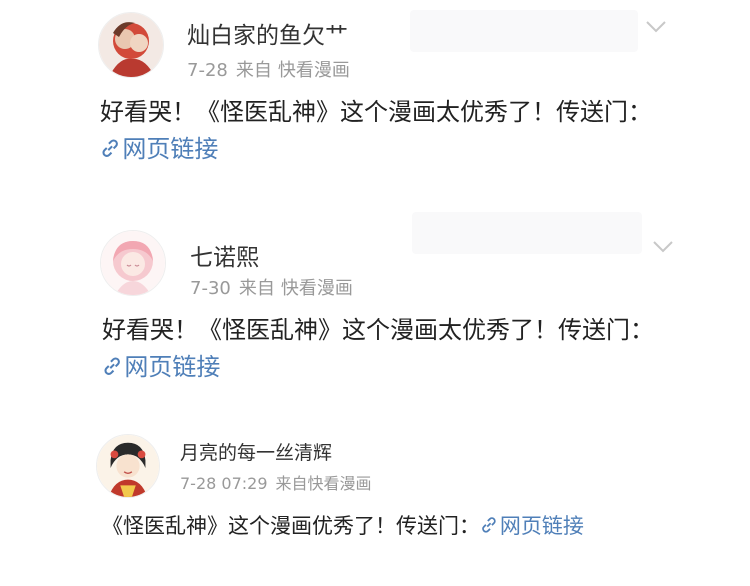  Describe the element at coordinates (224, 255) in the screenshot. I see `username: 七诺熙` at that location.